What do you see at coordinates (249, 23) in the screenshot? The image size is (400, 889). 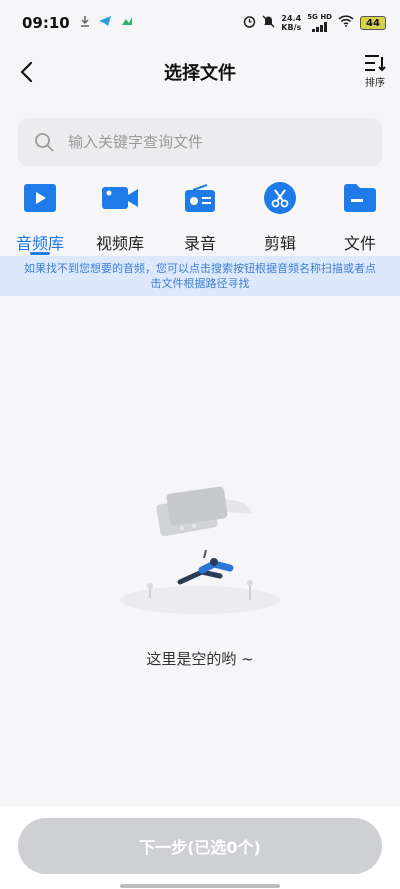 I see `alarm-icon` at bounding box center [249, 23].